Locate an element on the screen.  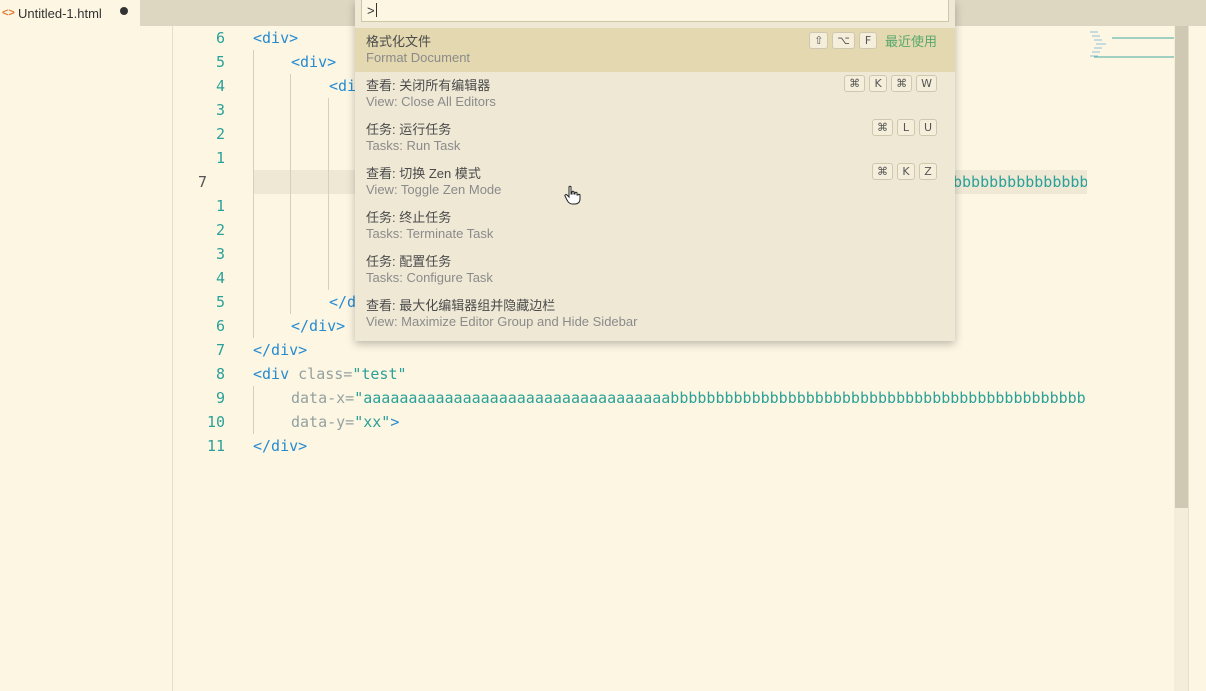
command-item-run-task: 任务: 运行任务 Tasks: Run Task ⌘ L U is located at coordinates (655, 138).